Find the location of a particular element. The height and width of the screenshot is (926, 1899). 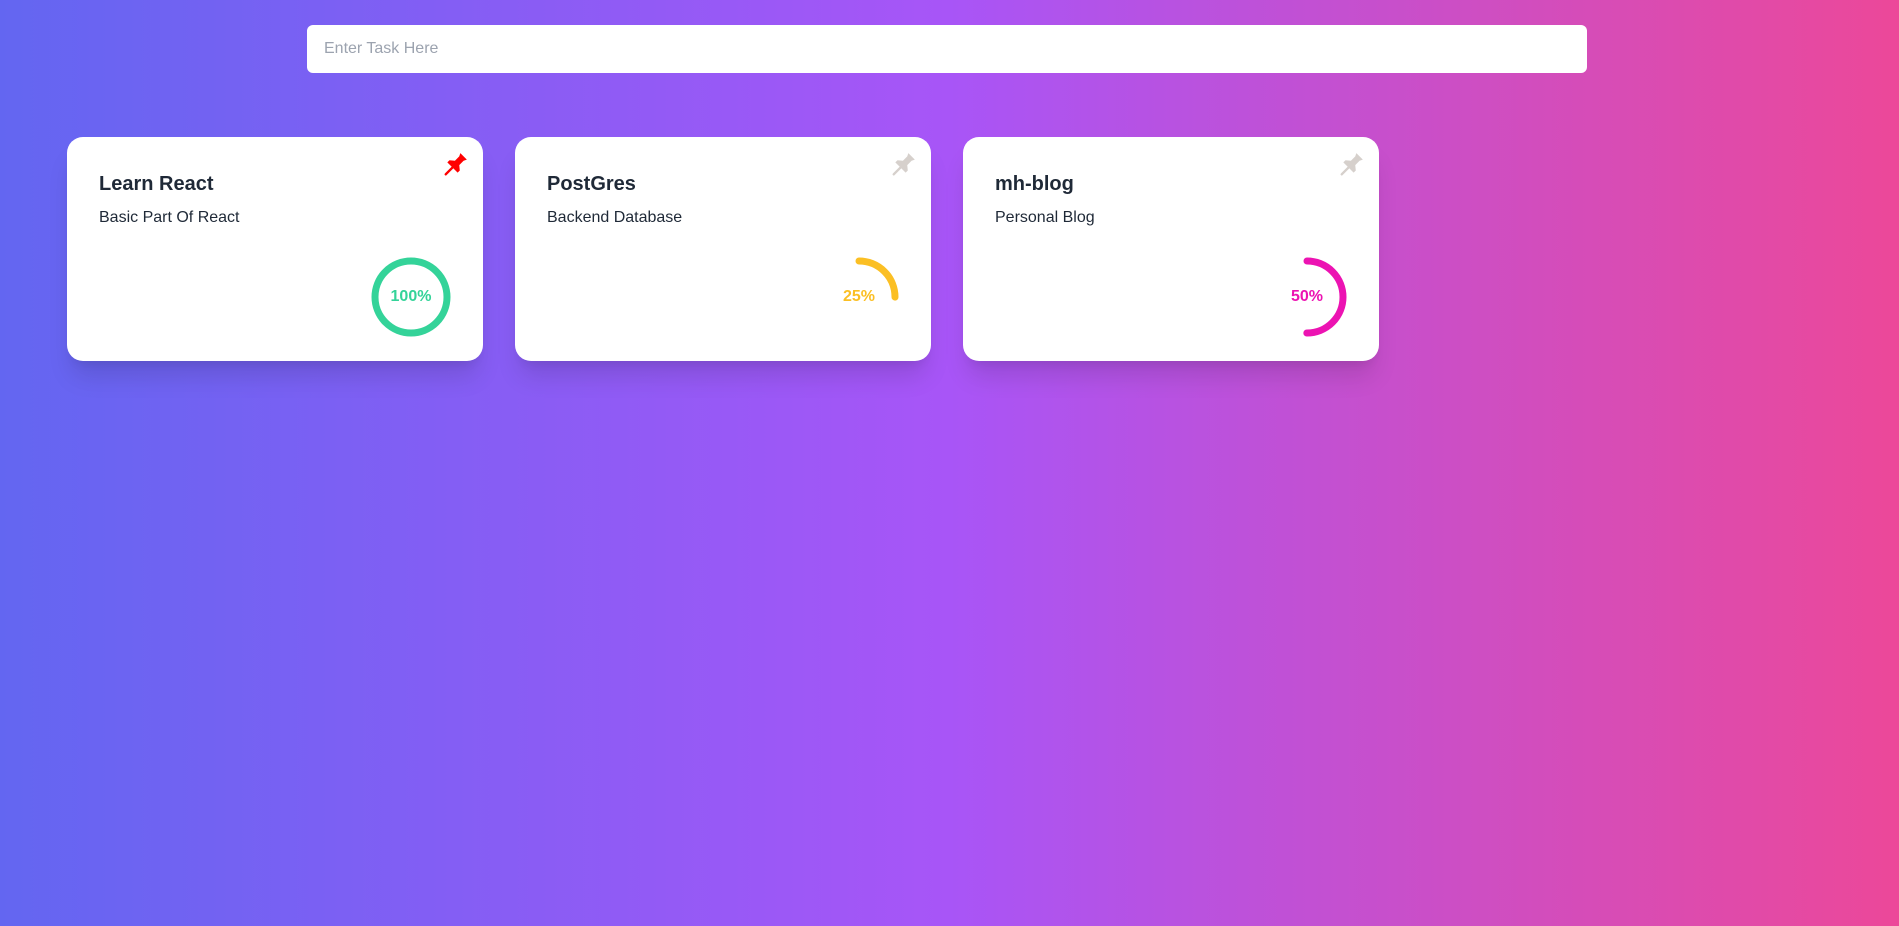

progress-ring: 100% is located at coordinates (411, 297).